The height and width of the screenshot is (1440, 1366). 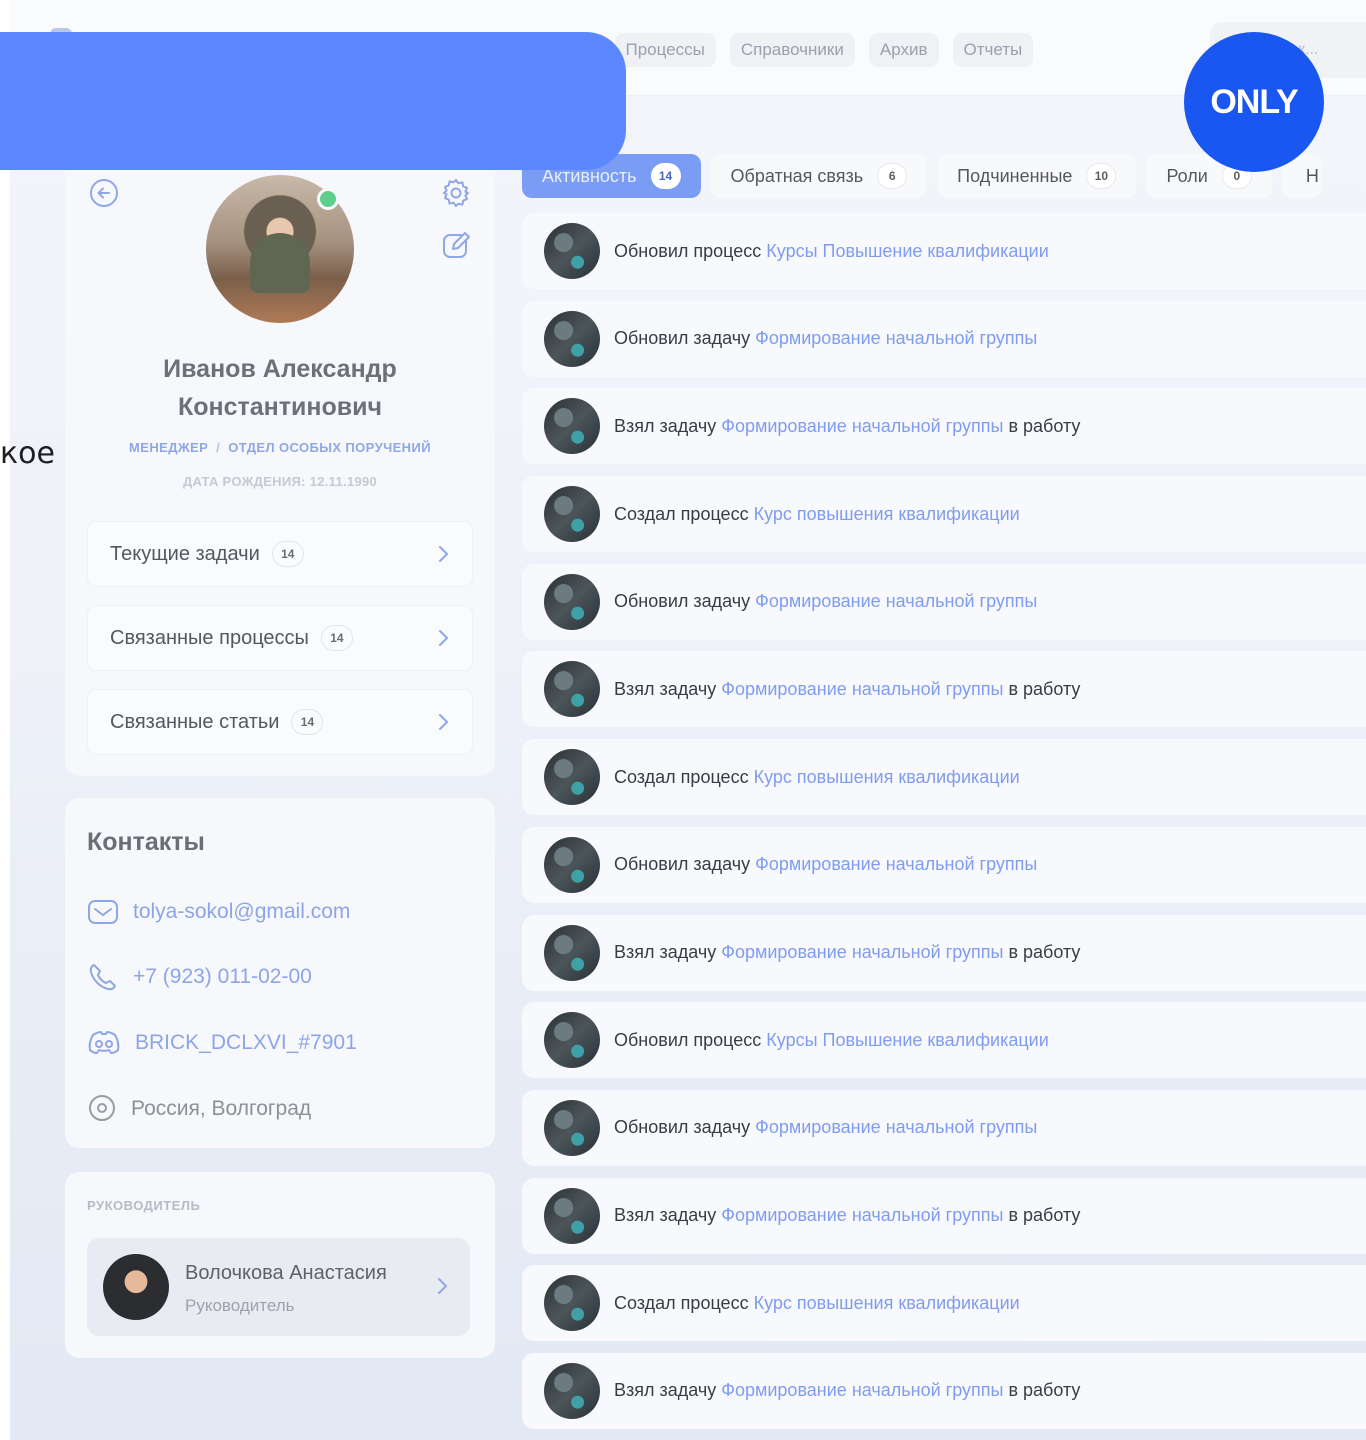 What do you see at coordinates (665, 50) in the screenshot?
I see `nav-item-processes: Процессы` at bounding box center [665, 50].